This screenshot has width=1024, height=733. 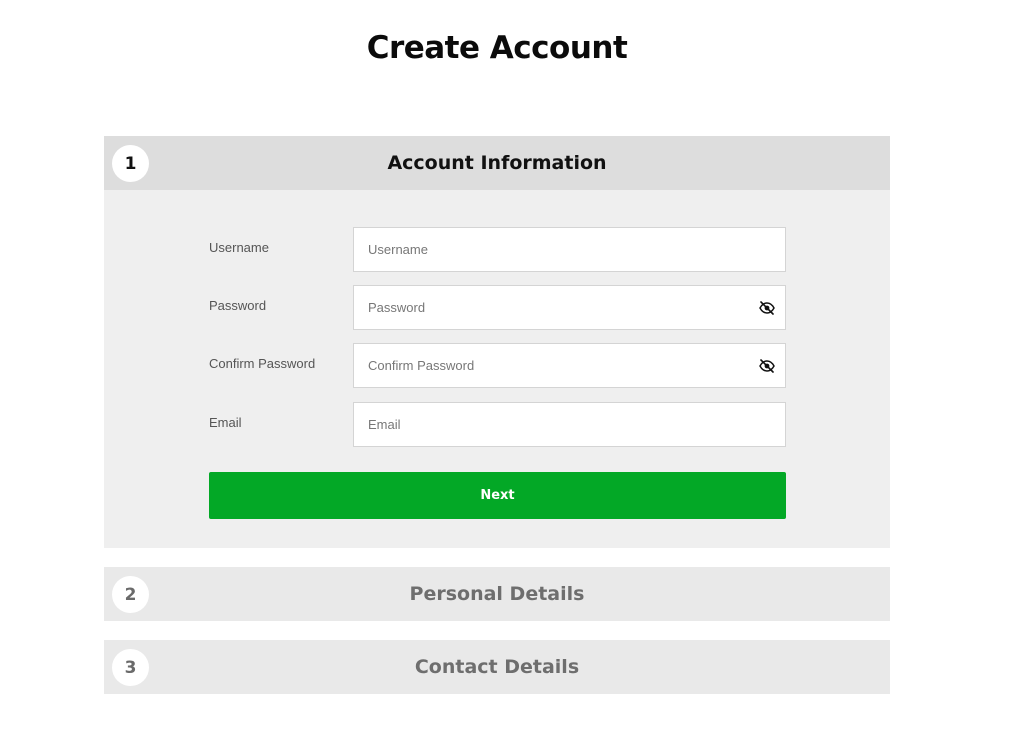 I want to click on step-contact-details: 3 Contact Details, so click(x=497, y=667).